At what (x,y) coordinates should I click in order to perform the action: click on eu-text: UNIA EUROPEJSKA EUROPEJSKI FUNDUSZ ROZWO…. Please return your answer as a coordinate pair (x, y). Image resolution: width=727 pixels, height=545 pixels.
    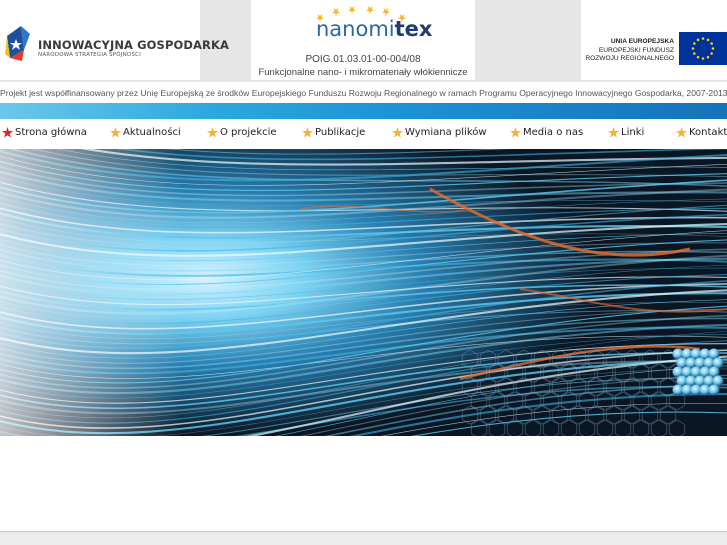
    Looking at the image, I should click on (628, 51).